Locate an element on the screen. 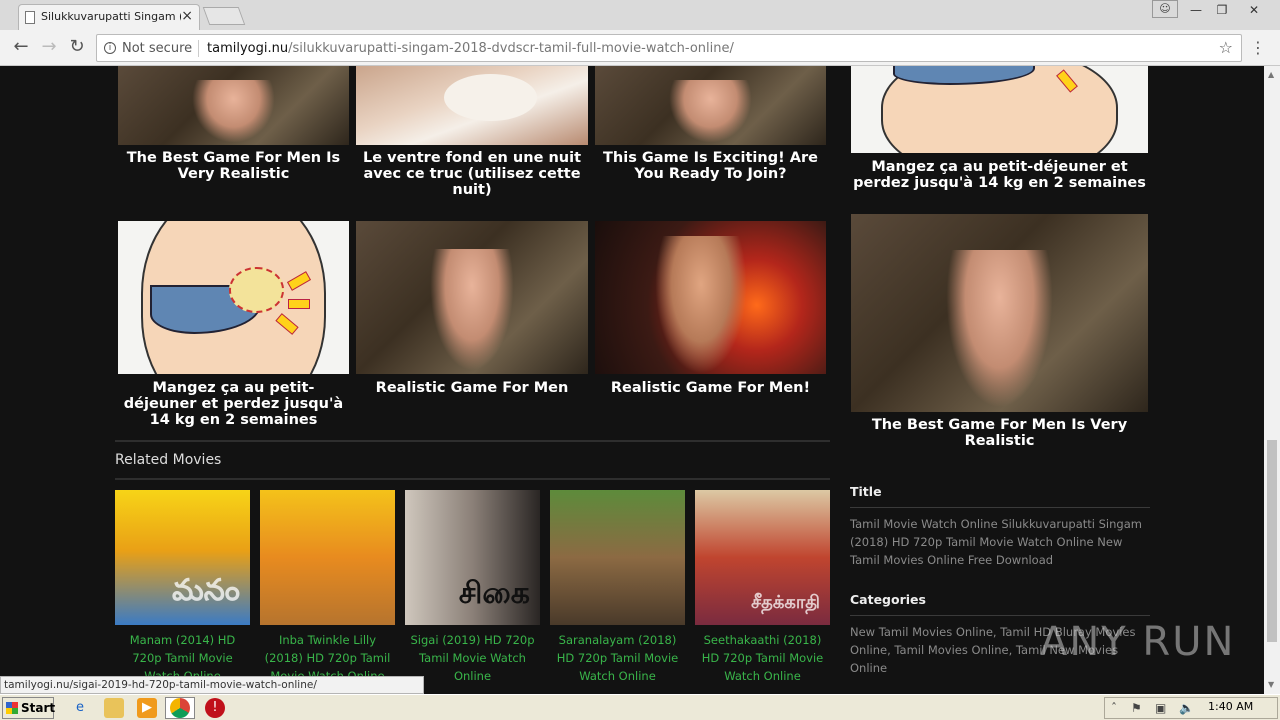 Image resolution: width=1280 pixels, height=720 pixels. info-icon: i is located at coordinates (110, 48).